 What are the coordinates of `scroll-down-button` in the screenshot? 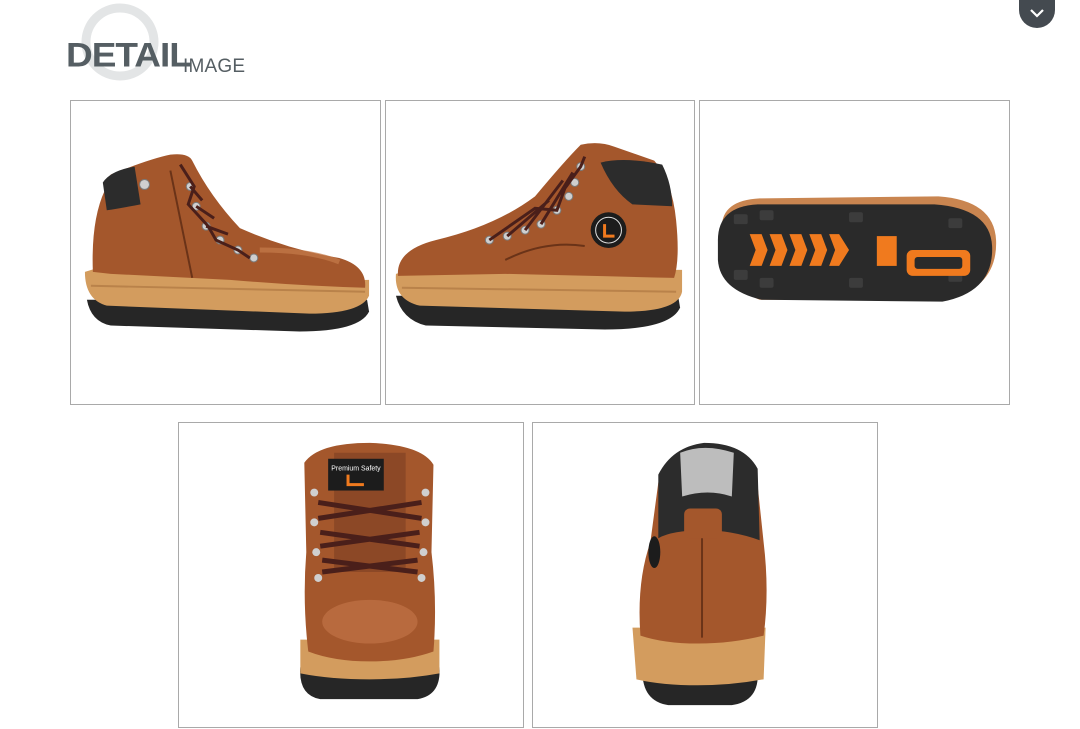 It's located at (1037, 14).